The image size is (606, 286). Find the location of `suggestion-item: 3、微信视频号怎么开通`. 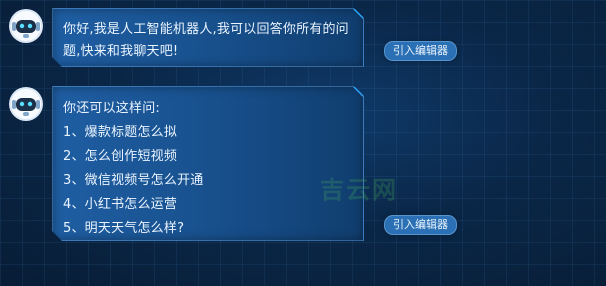

suggestion-item: 3、微信视频号怎么开通 is located at coordinates (208, 181).